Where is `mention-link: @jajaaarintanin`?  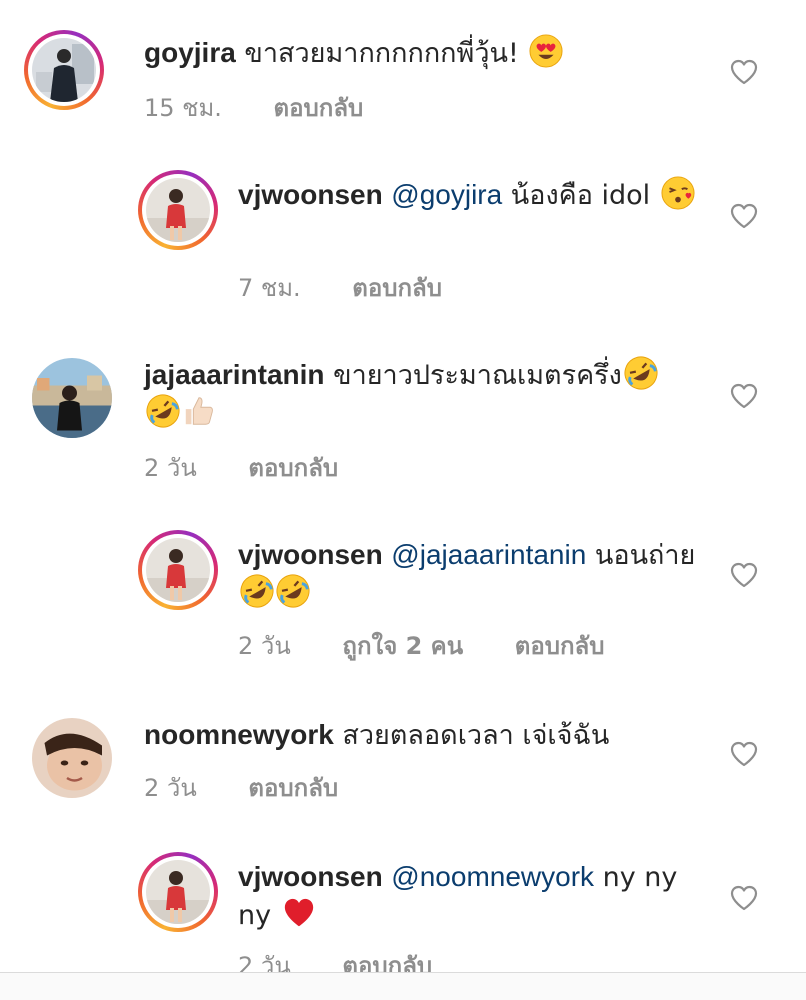 mention-link: @jajaaarintanin is located at coordinates (488, 554).